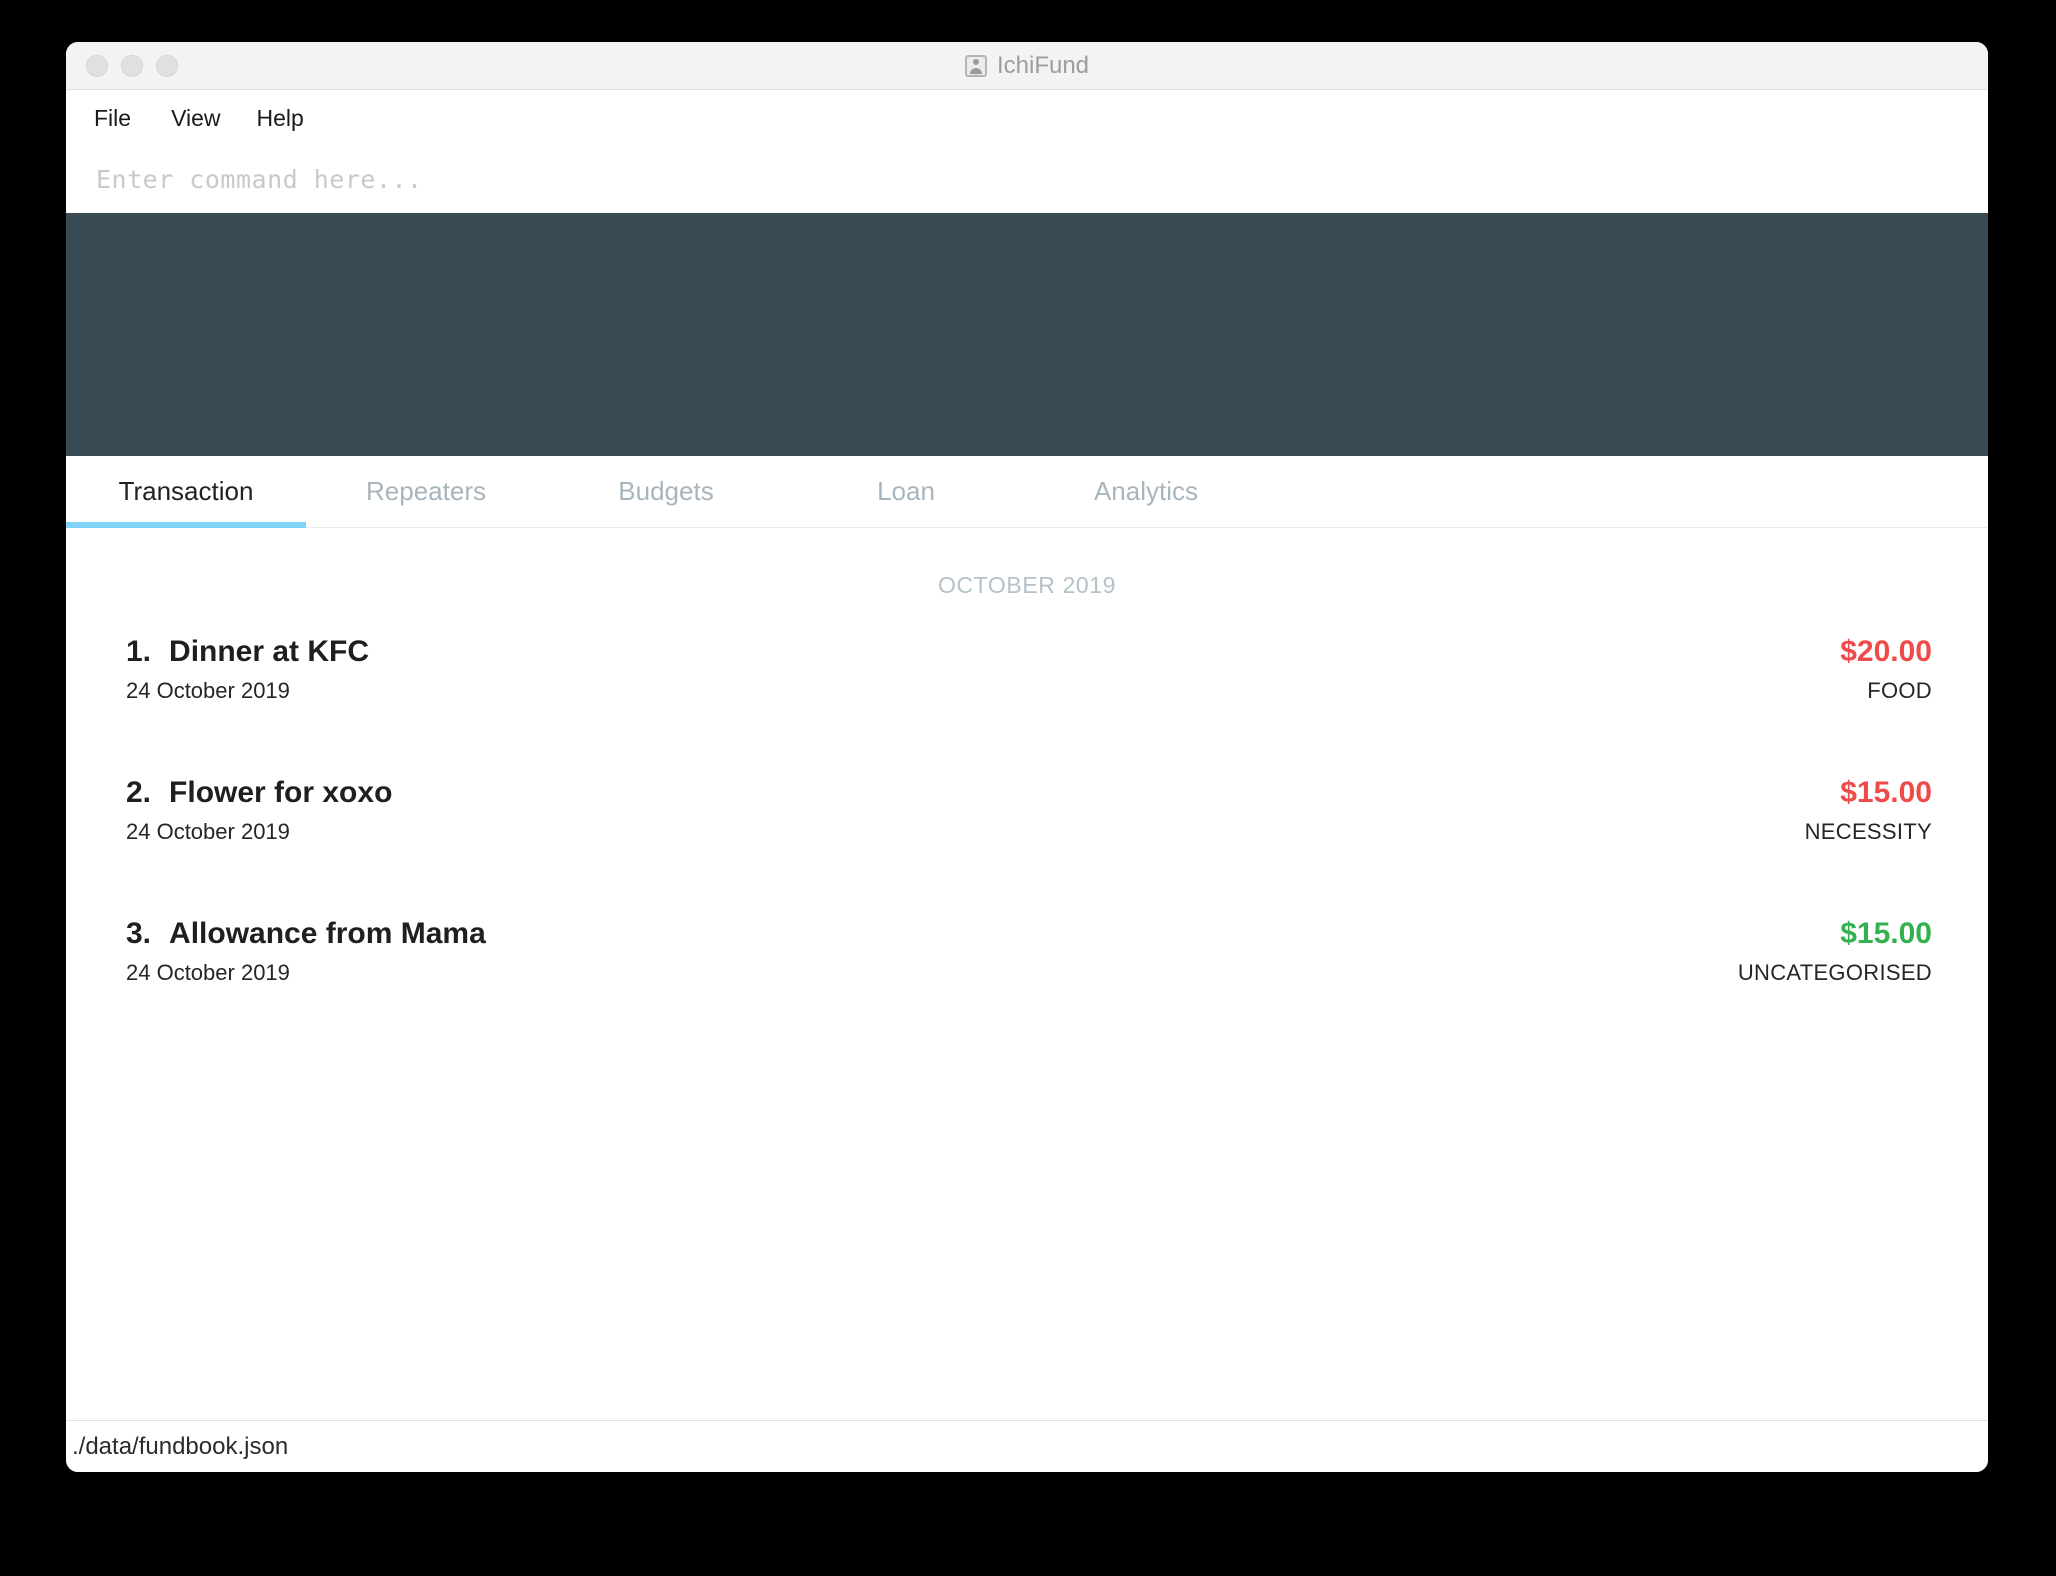 Image resolution: width=2056 pixels, height=1576 pixels. I want to click on transaction-name: Dinner at KFC, so click(269, 651).